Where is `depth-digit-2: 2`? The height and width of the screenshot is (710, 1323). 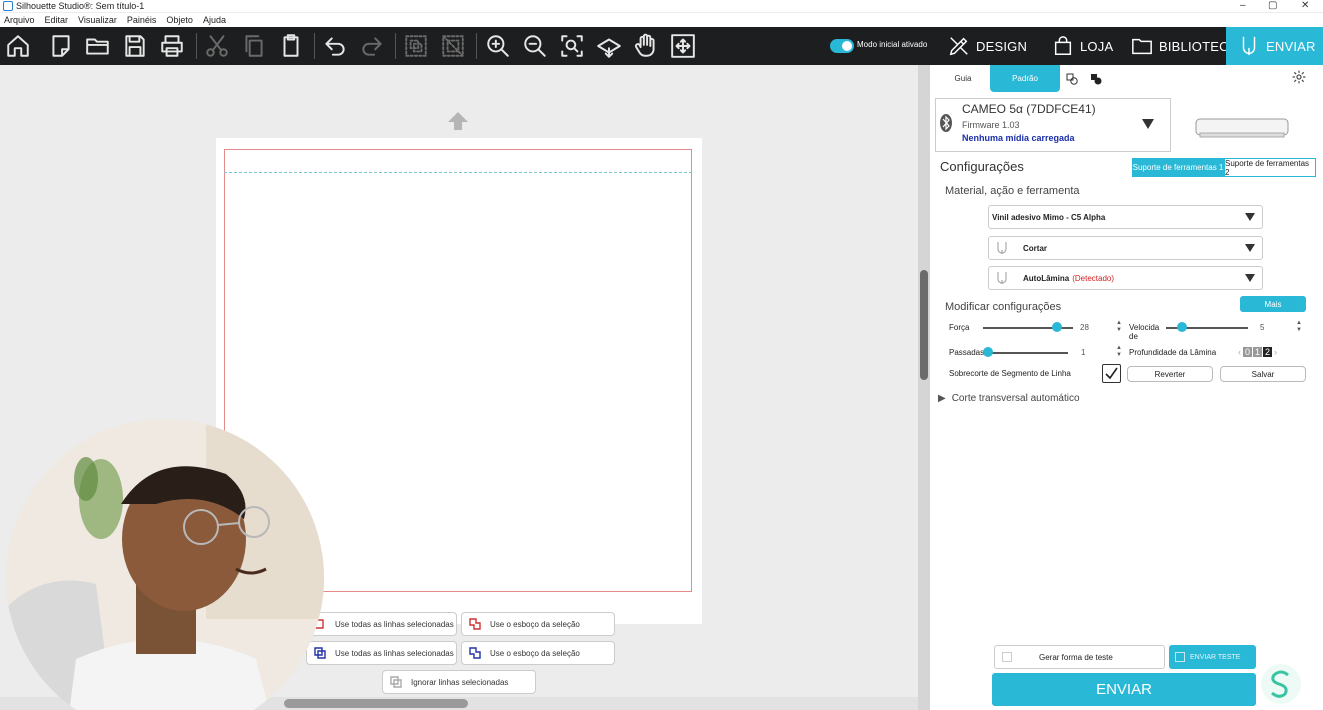
depth-digit-2: 2 is located at coordinates (1268, 351).